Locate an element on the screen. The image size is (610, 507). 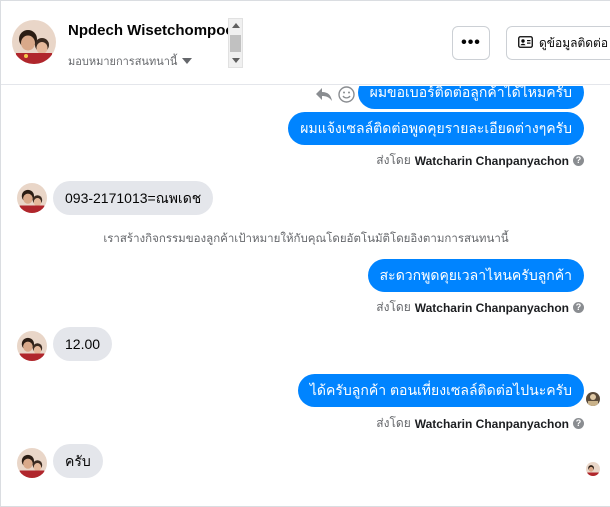
incoming-message: 12.00 is located at coordinates (83, 344).